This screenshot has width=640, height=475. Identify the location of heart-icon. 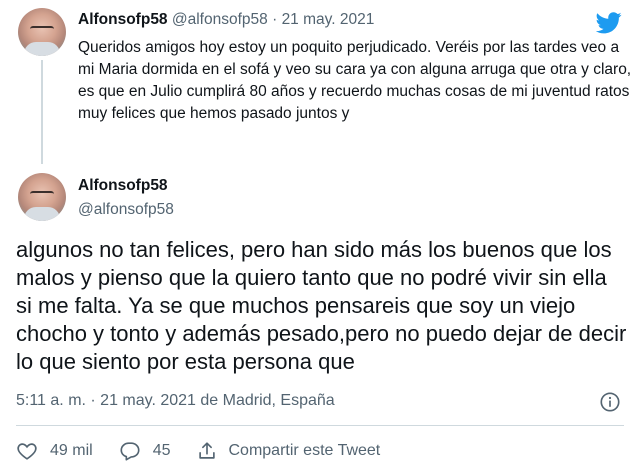
(27, 451).